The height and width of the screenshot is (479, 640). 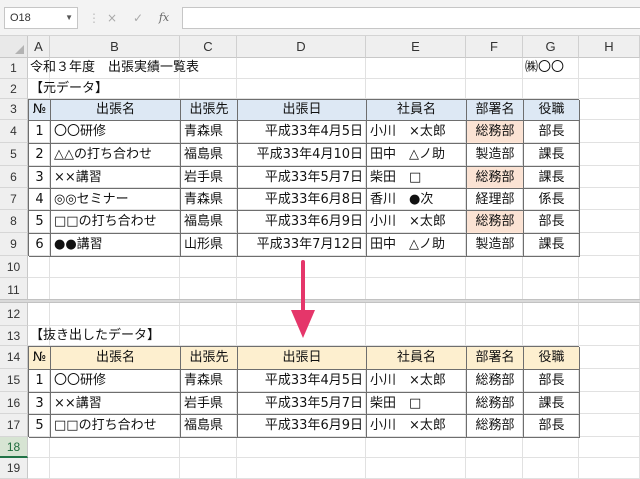 What do you see at coordinates (40, 381) in the screenshot?
I see `extract-cell: 1` at bounding box center [40, 381].